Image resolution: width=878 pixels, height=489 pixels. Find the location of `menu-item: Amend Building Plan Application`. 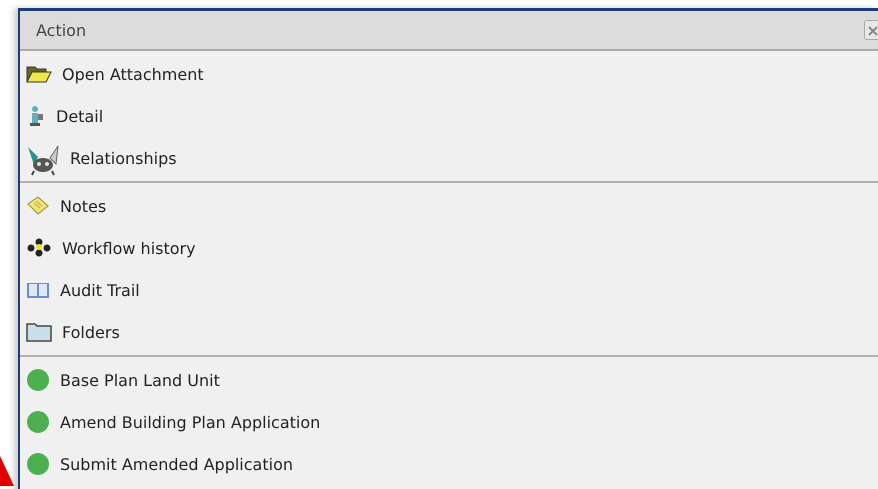

menu-item: Amend Building Plan Application is located at coordinates (449, 422).